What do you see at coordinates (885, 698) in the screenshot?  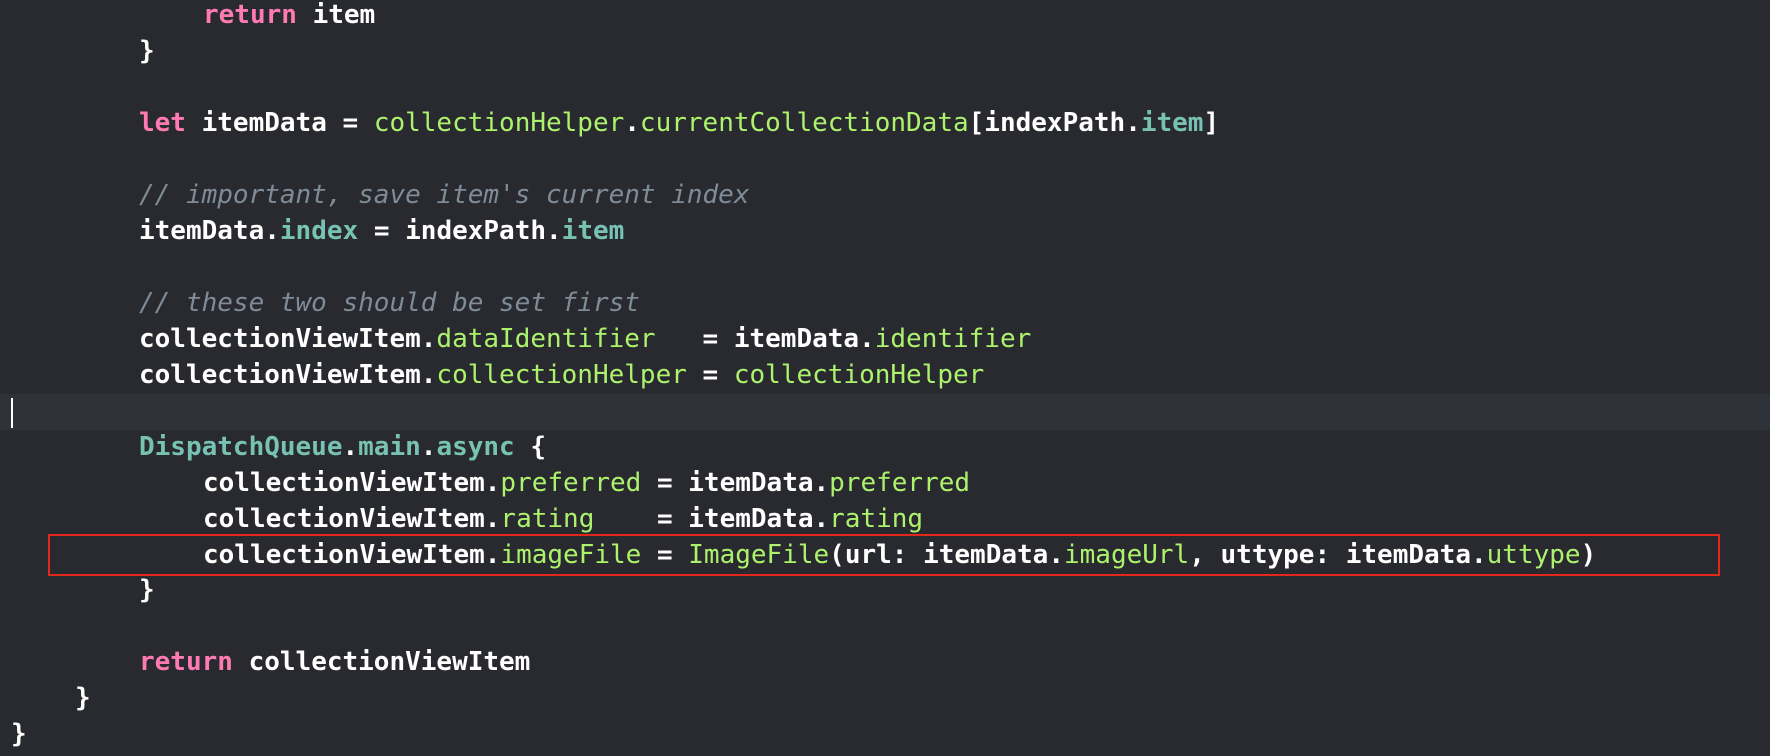 I see `code-line-20: }` at bounding box center [885, 698].